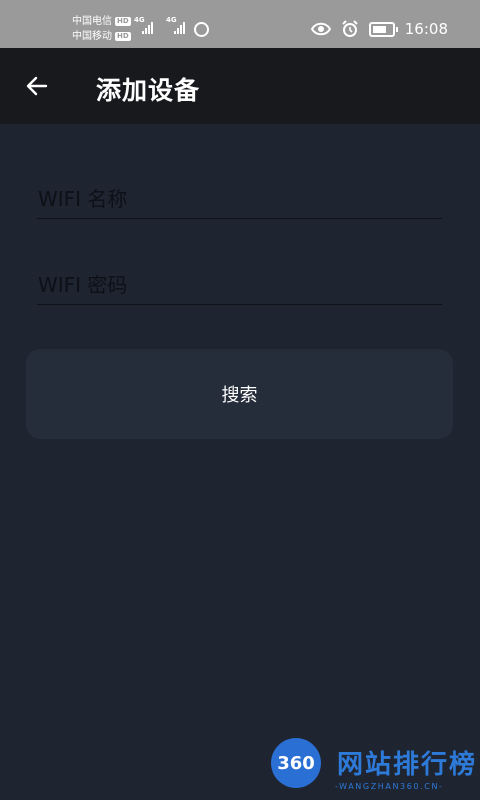 The width and height of the screenshot is (480, 800). Describe the element at coordinates (201, 29) in the screenshot. I see `sync-ring-icon` at that location.